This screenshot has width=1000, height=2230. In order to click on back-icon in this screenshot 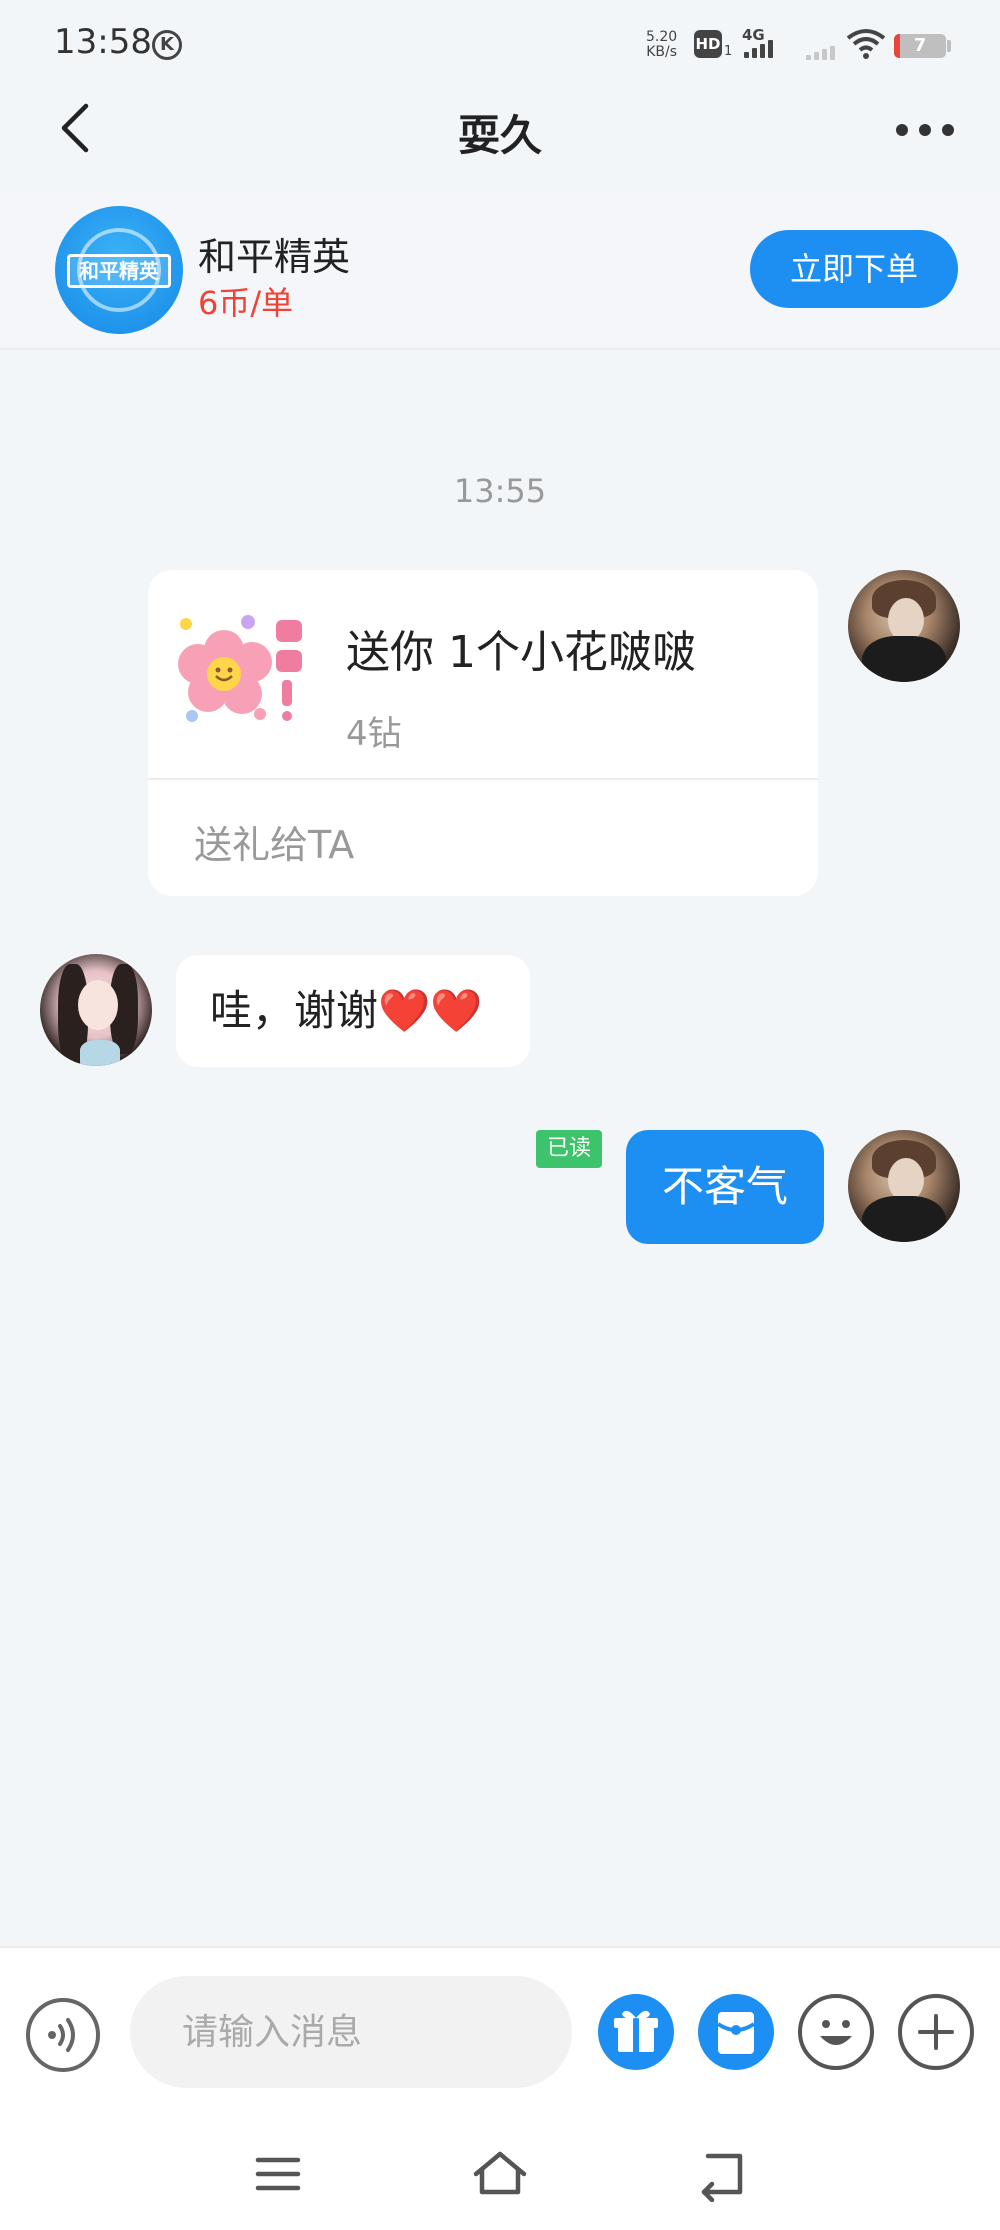, I will do `click(724, 2174)`.